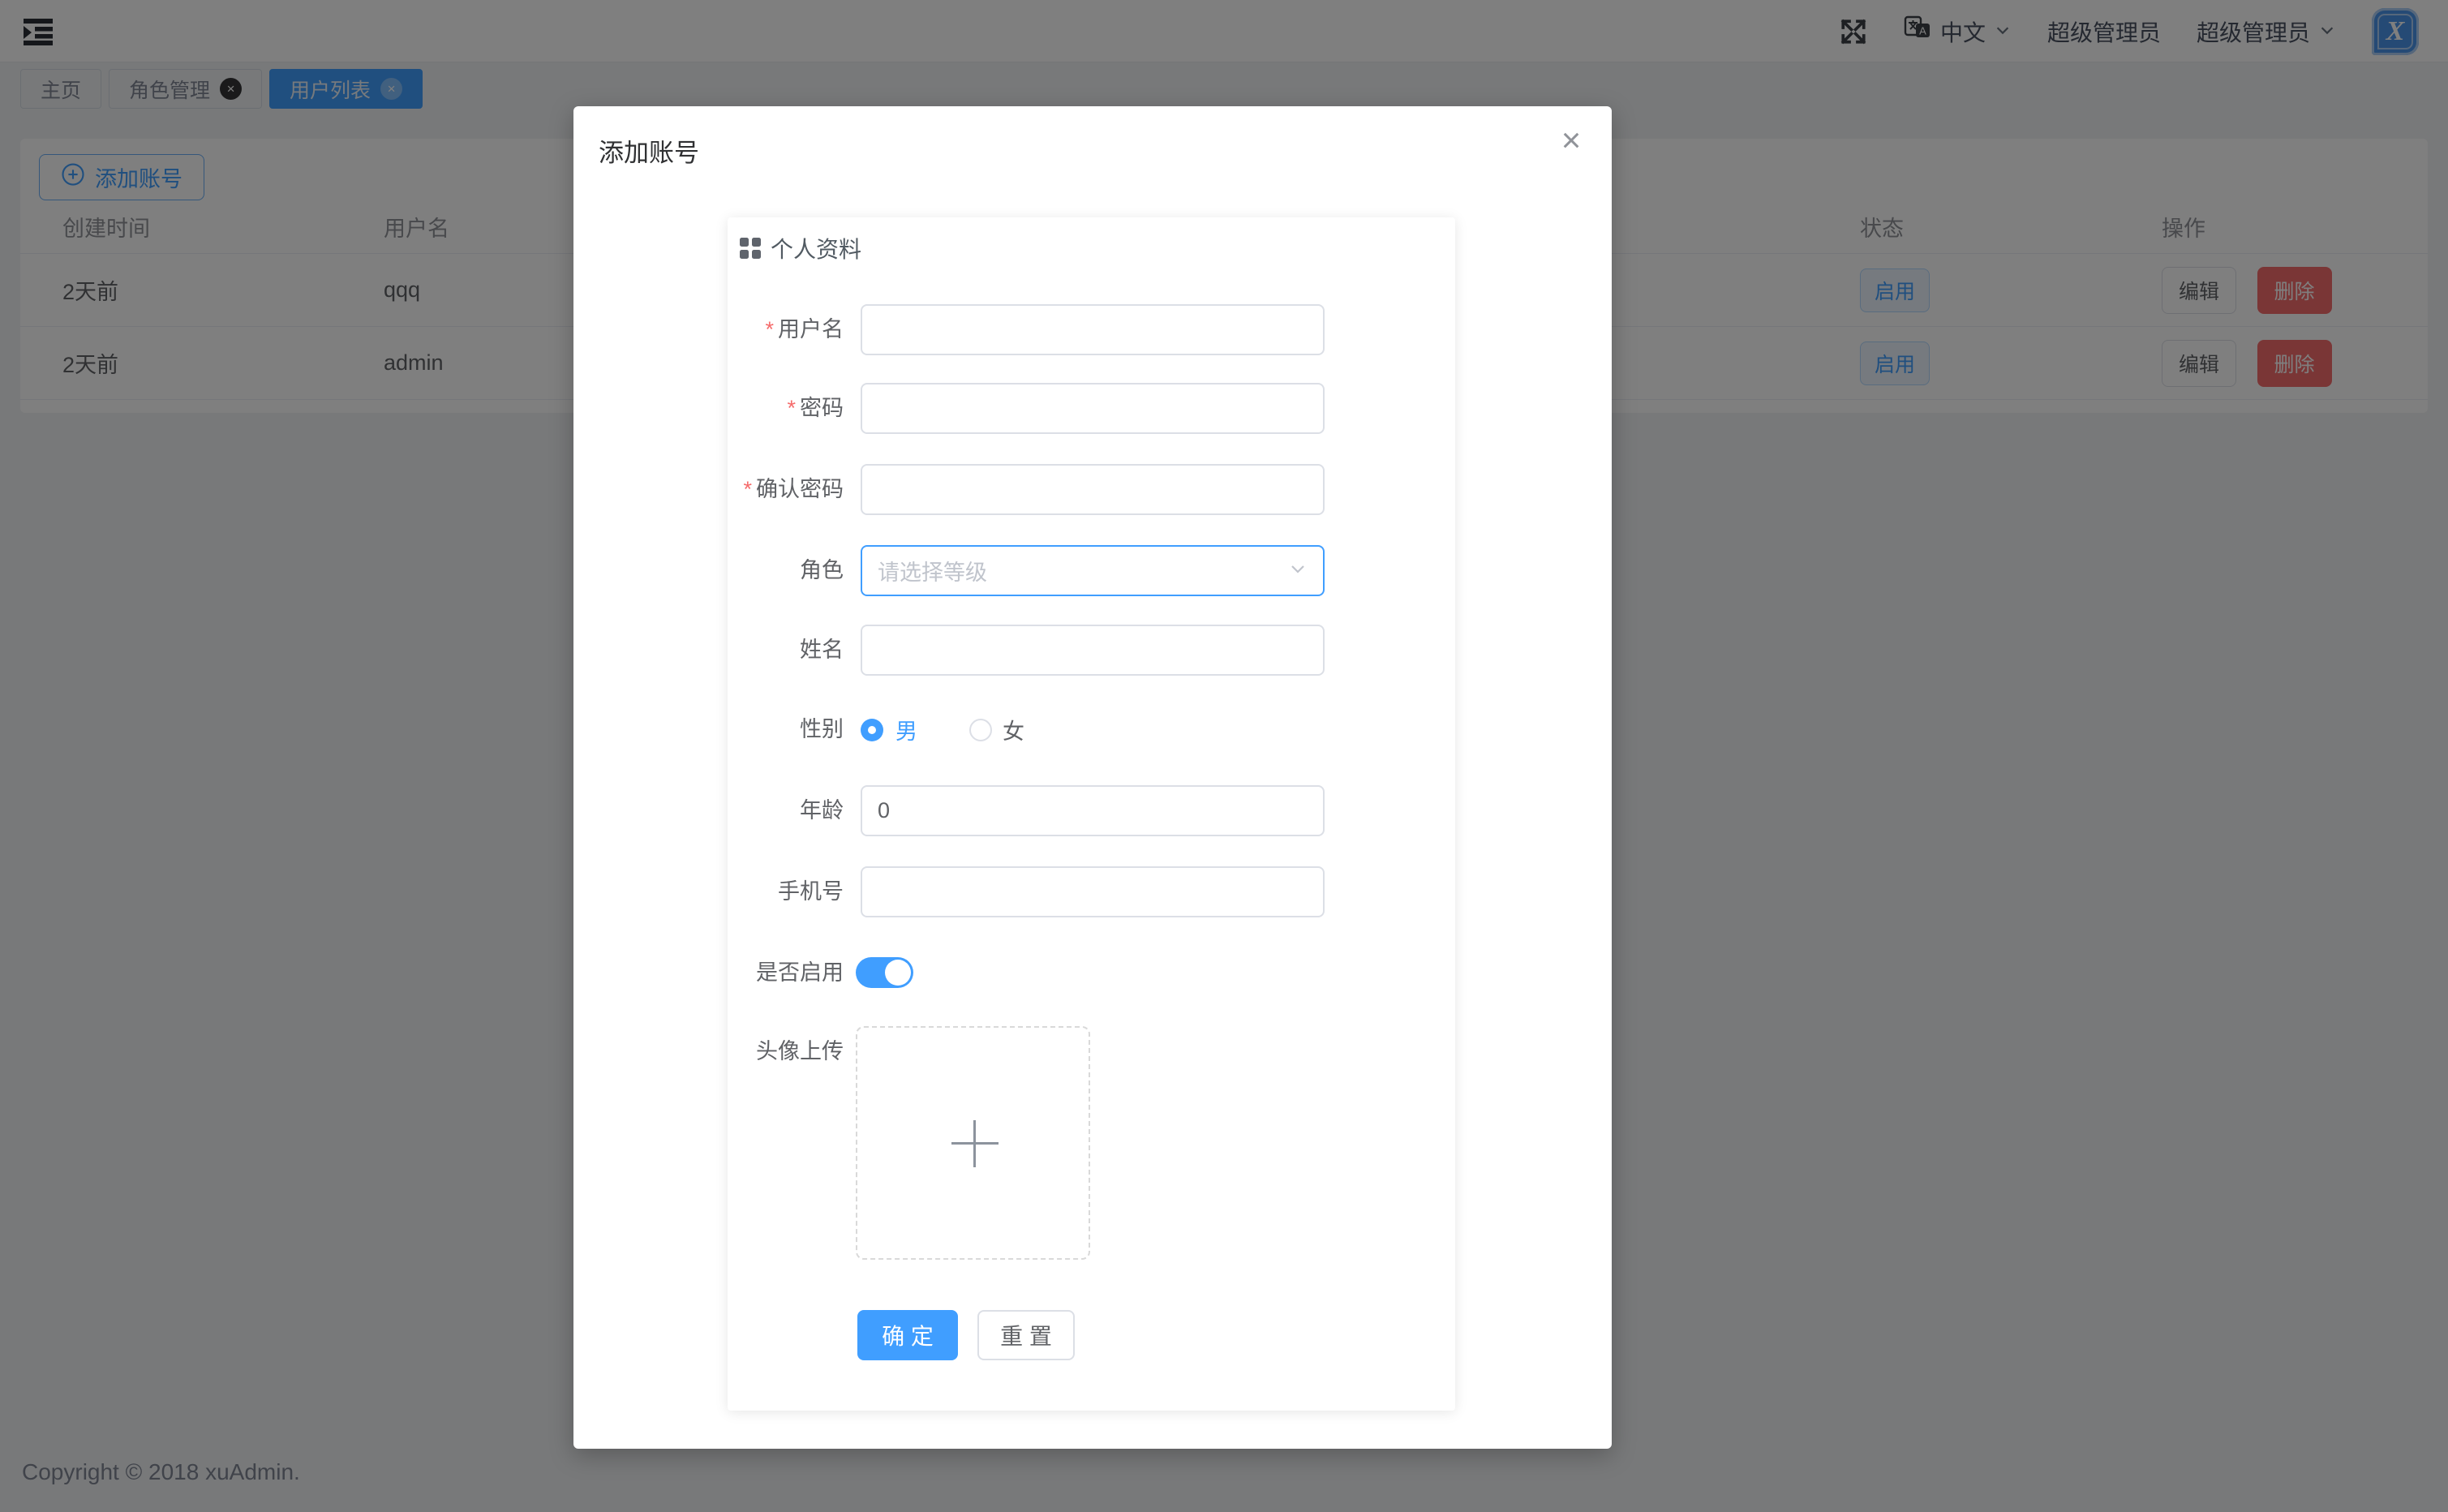 The image size is (2448, 1512). What do you see at coordinates (811, 329) in the screenshot?
I see `username-label-text: 用户名` at bounding box center [811, 329].